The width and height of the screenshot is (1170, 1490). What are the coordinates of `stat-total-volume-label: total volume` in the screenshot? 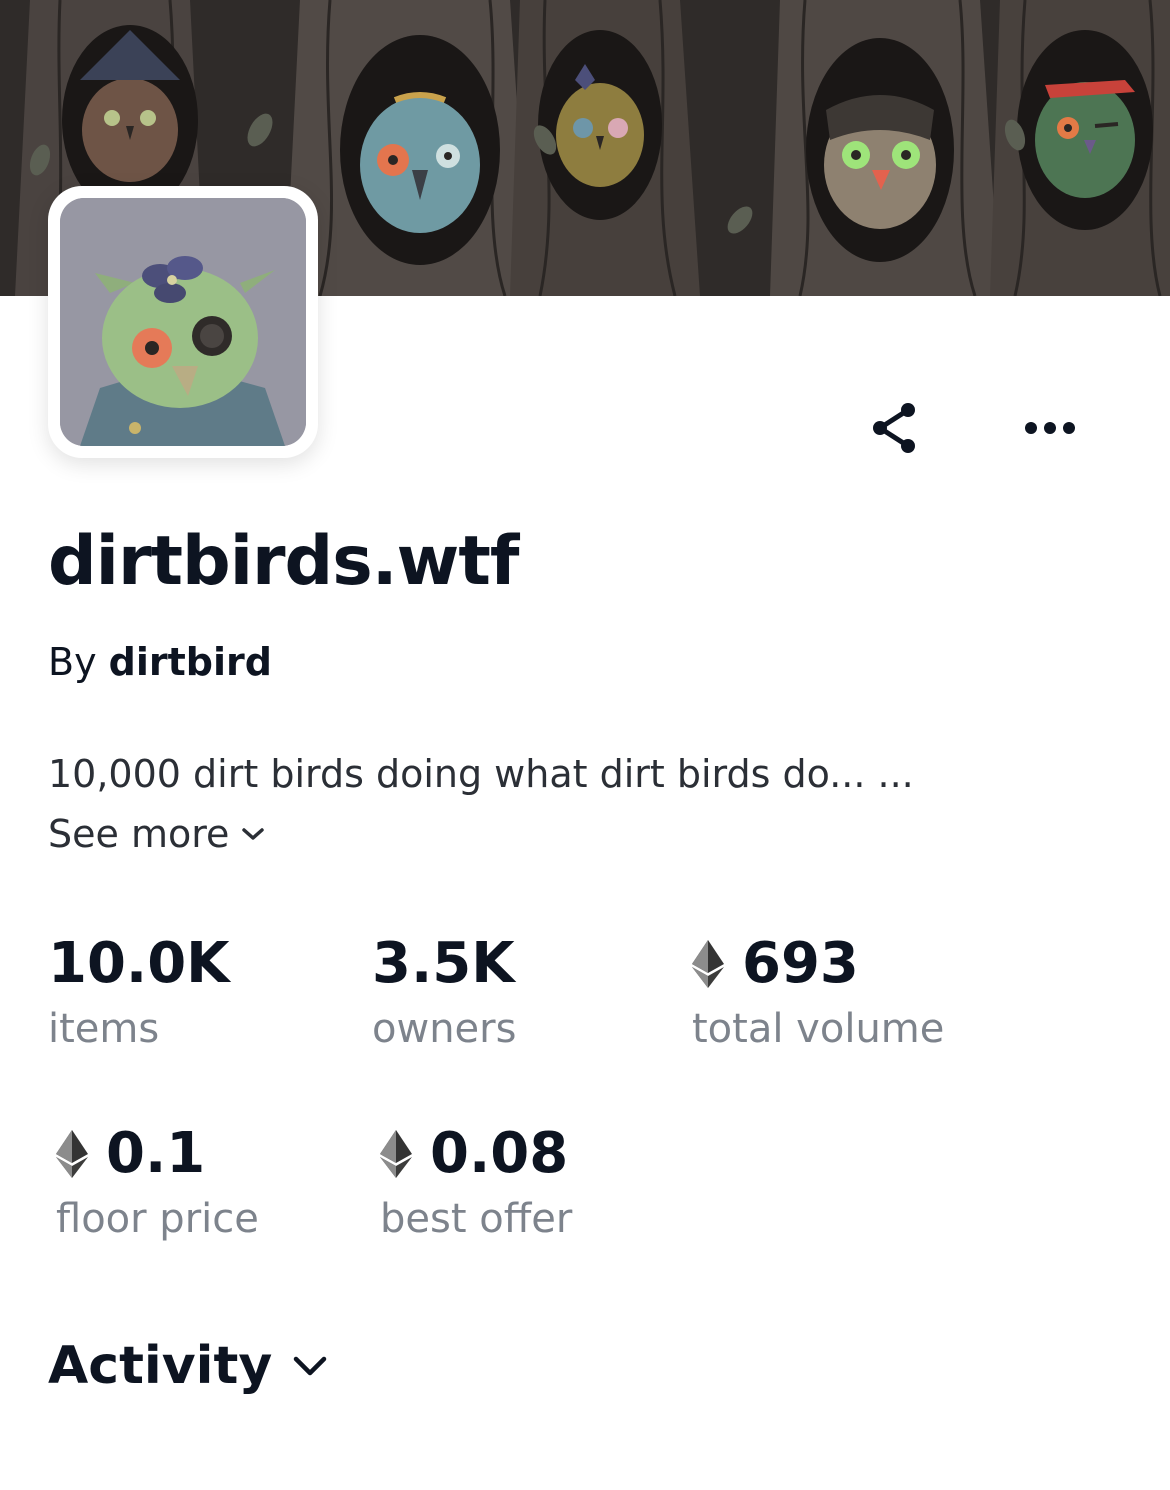 It's located at (818, 1029).